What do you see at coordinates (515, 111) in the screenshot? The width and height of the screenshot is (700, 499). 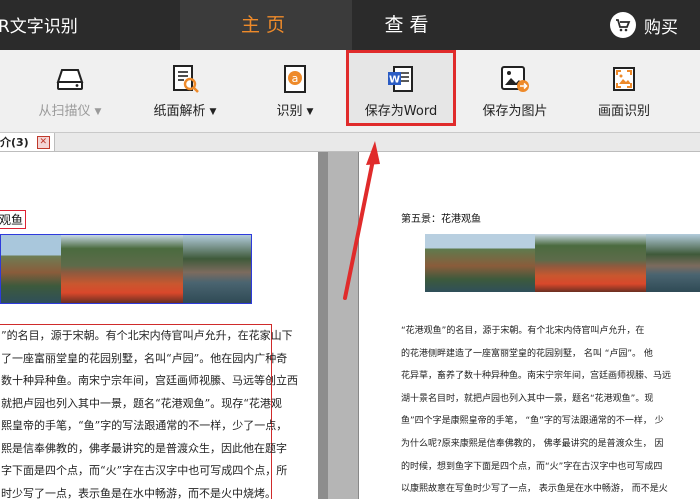 I see `save-image-label: 保存为图片` at bounding box center [515, 111].